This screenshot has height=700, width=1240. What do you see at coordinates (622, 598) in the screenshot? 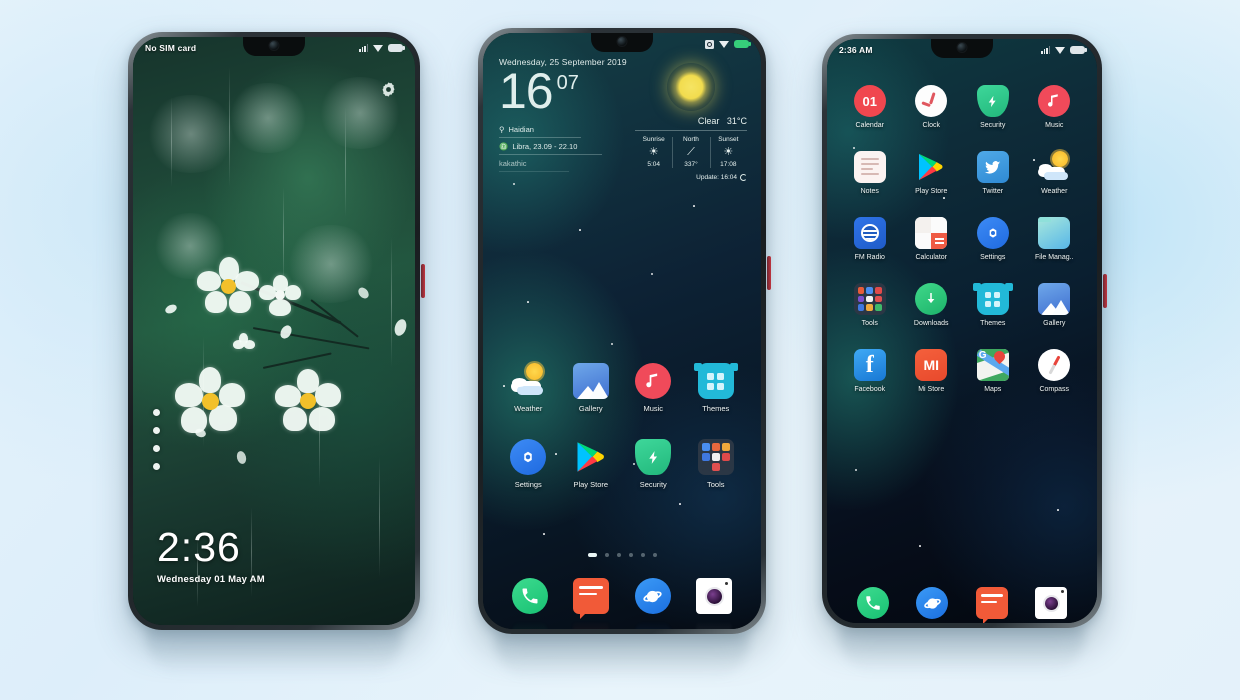
I see `phone2-dock` at bounding box center [622, 598].